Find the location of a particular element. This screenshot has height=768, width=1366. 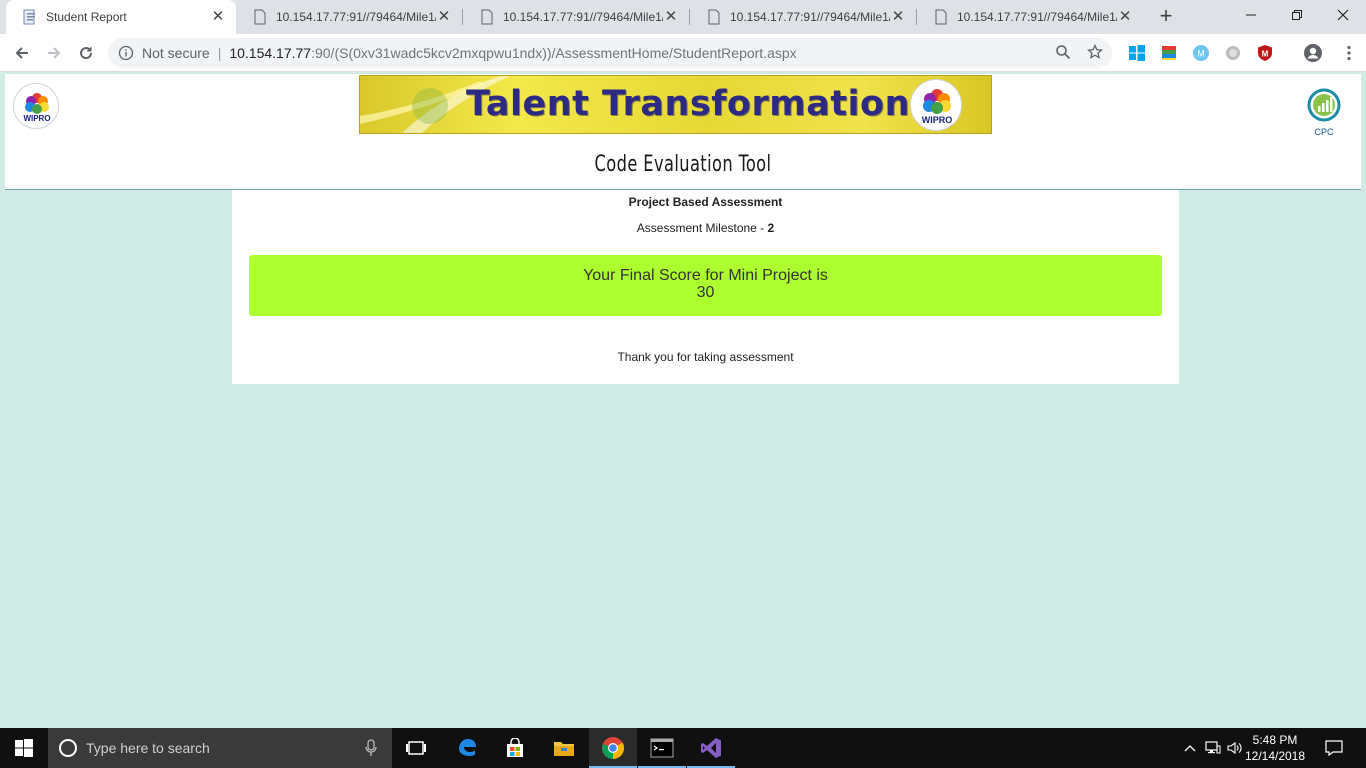

milestone-label: Assessment Milestone - 2 is located at coordinates (705, 228).